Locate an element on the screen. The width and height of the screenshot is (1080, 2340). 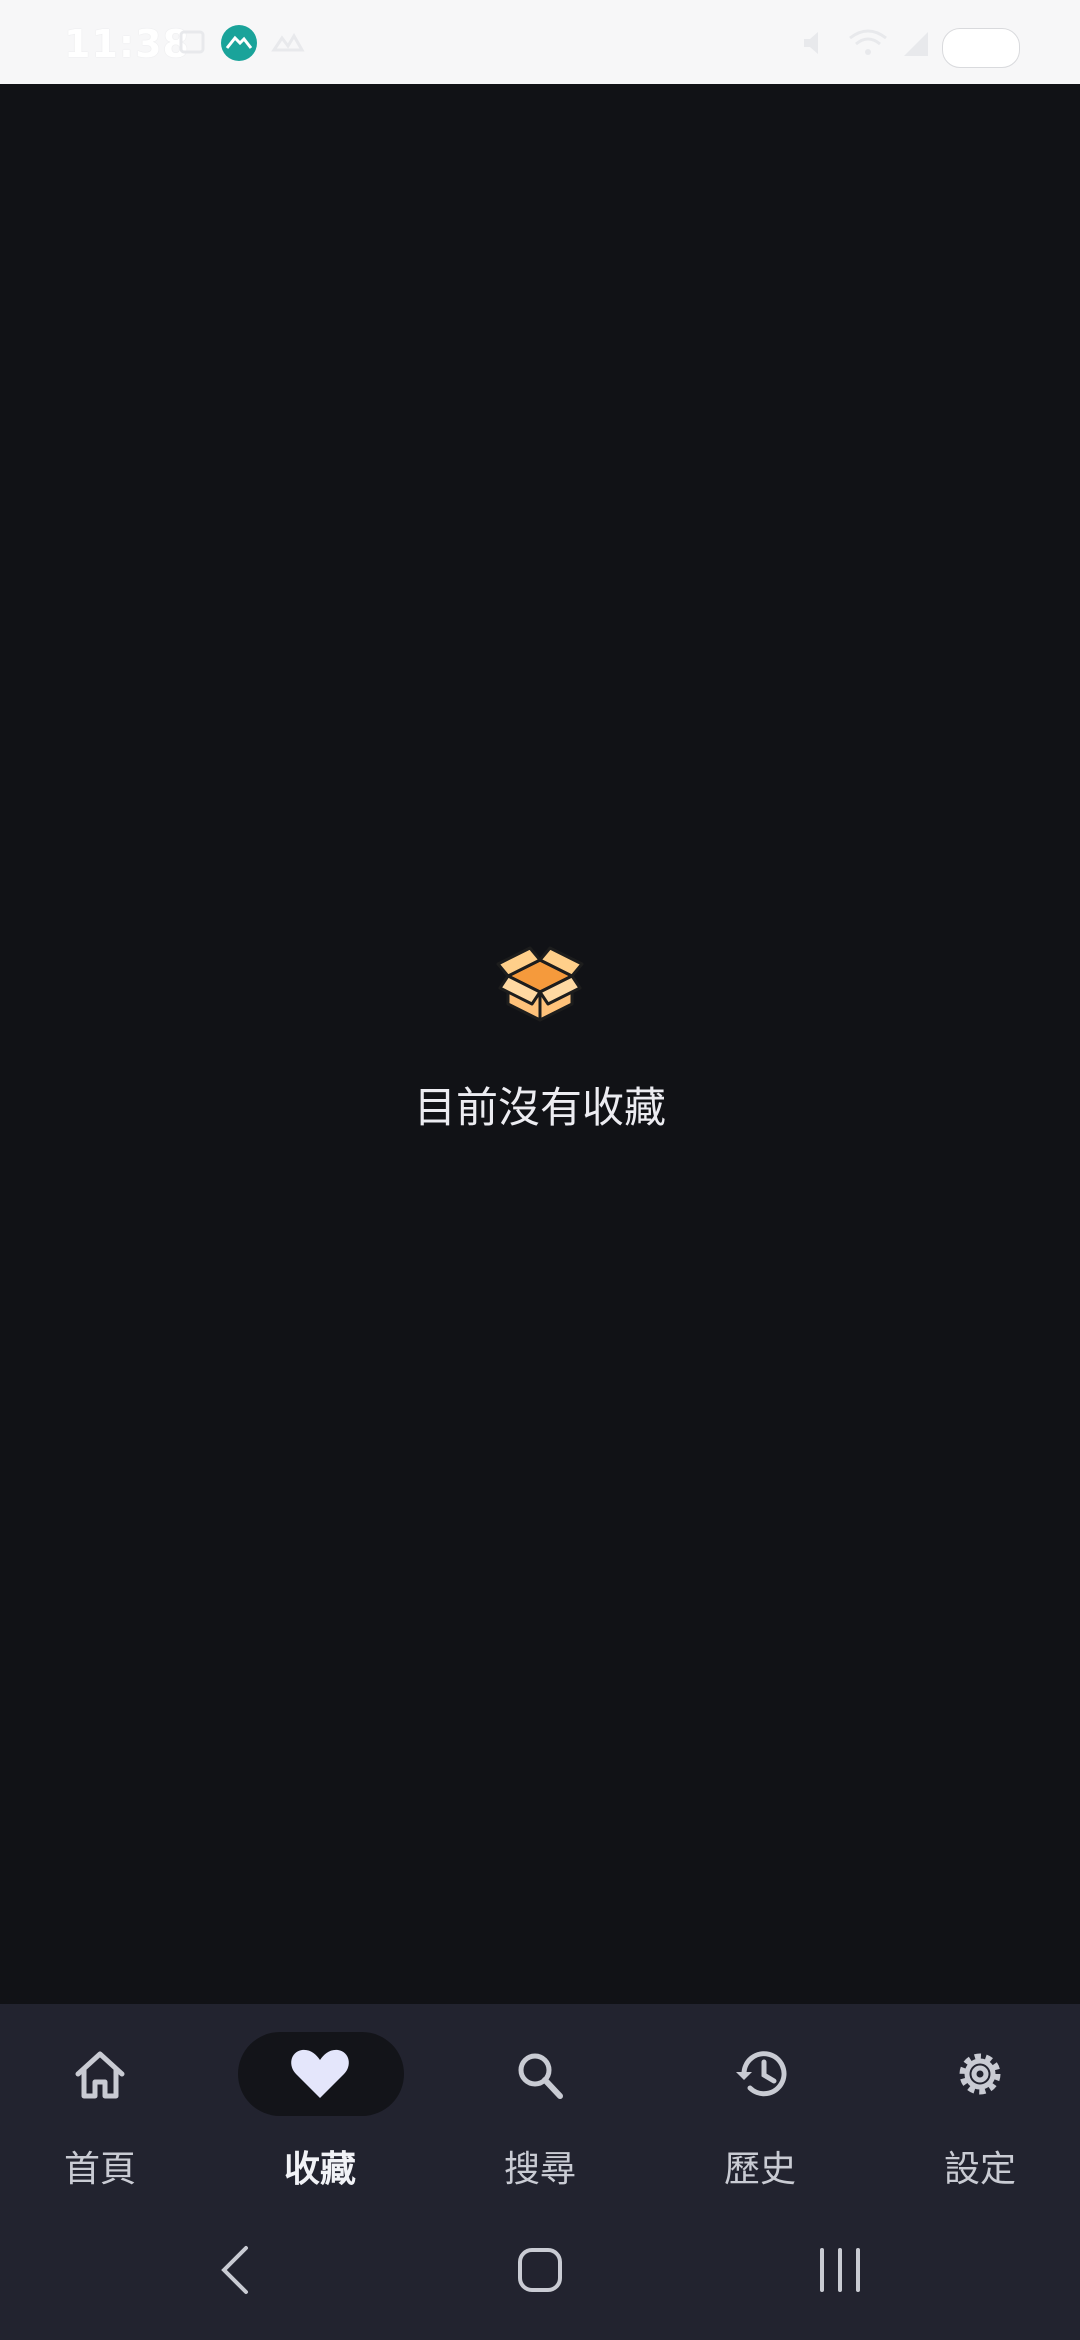
nav-item-favorites: 收藏 is located at coordinates (320, 2111).